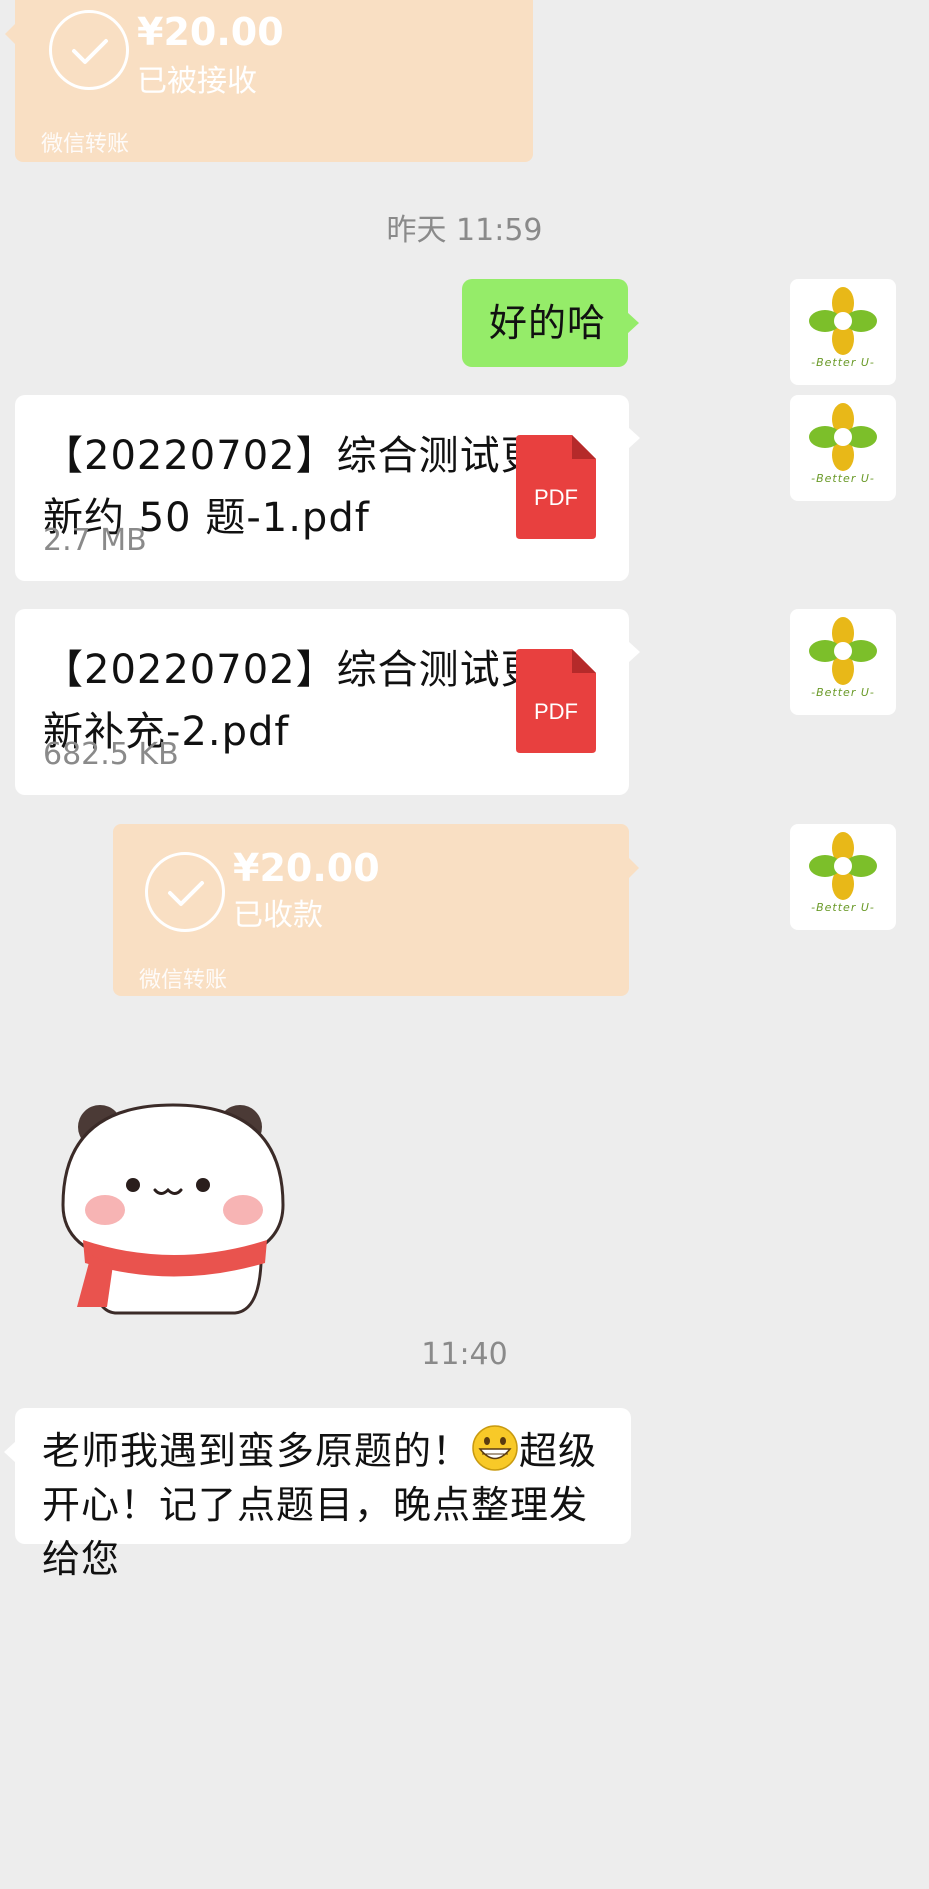 The height and width of the screenshot is (1889, 929). What do you see at coordinates (269, 81) in the screenshot?
I see `transfer-card-received: ¥20.00 已被接收 微信转账` at bounding box center [269, 81].